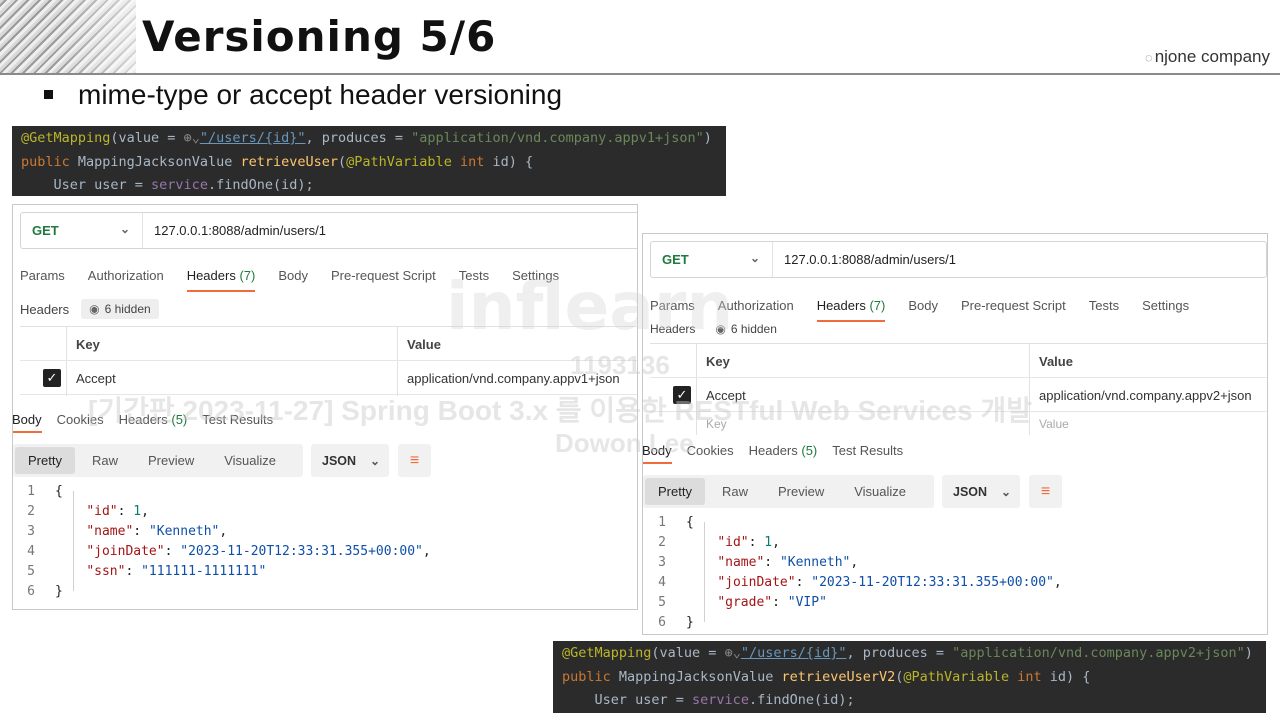  Describe the element at coordinates (289, 161) in the screenshot. I see `code-function: retrieveUser` at that location.